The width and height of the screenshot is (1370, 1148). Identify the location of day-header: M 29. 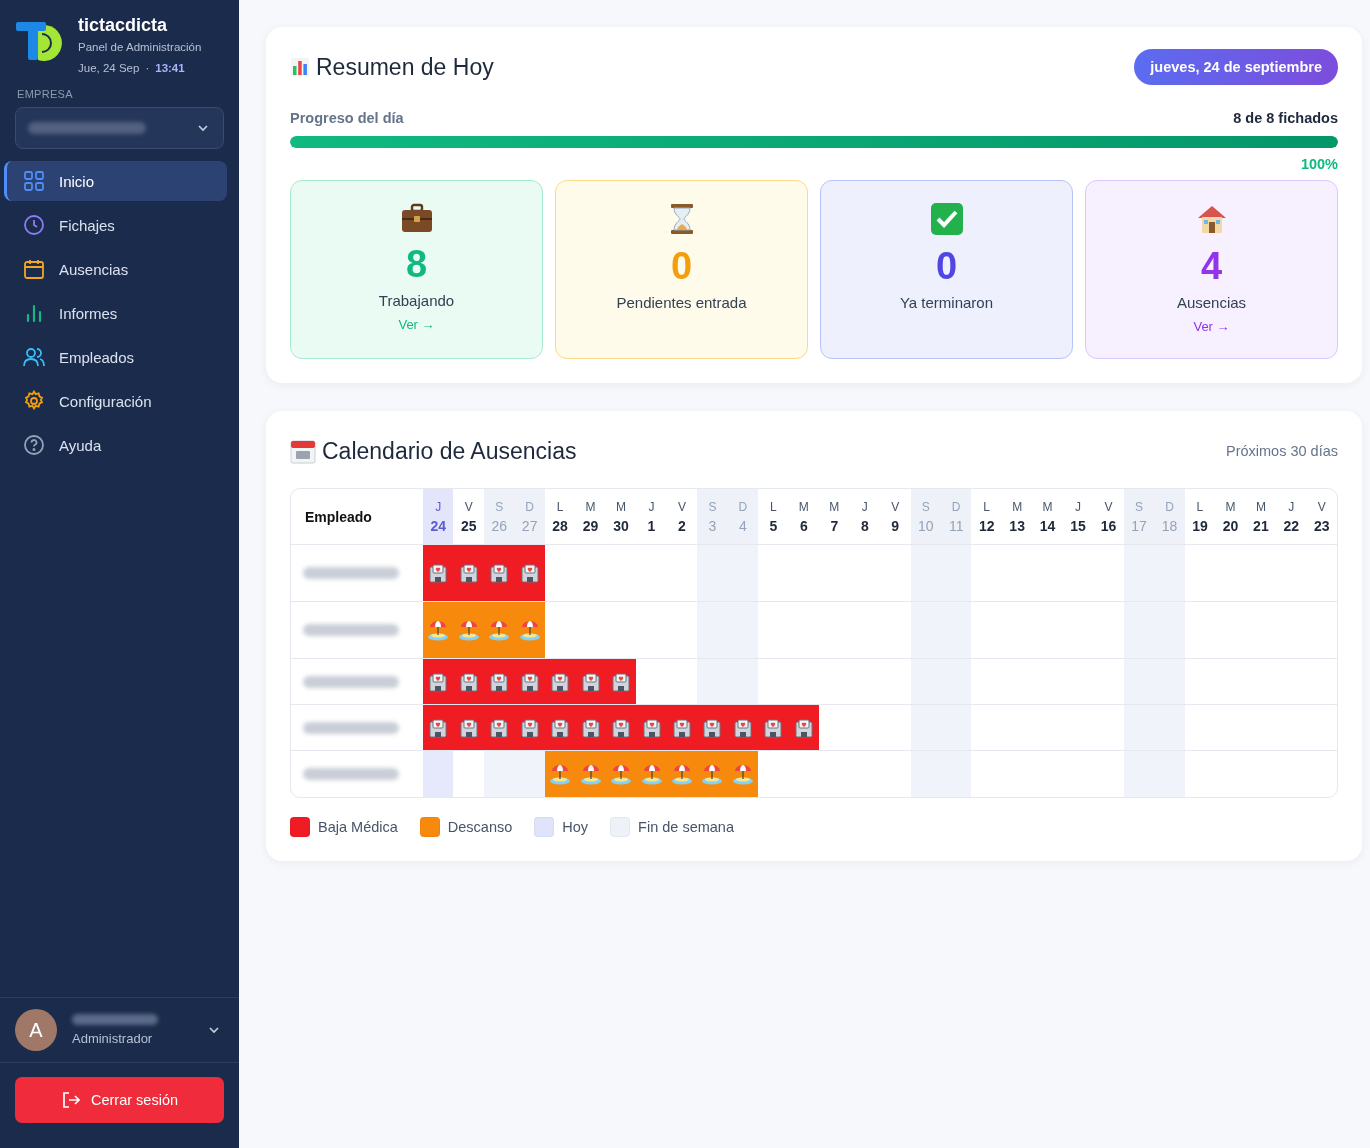
(590, 517).